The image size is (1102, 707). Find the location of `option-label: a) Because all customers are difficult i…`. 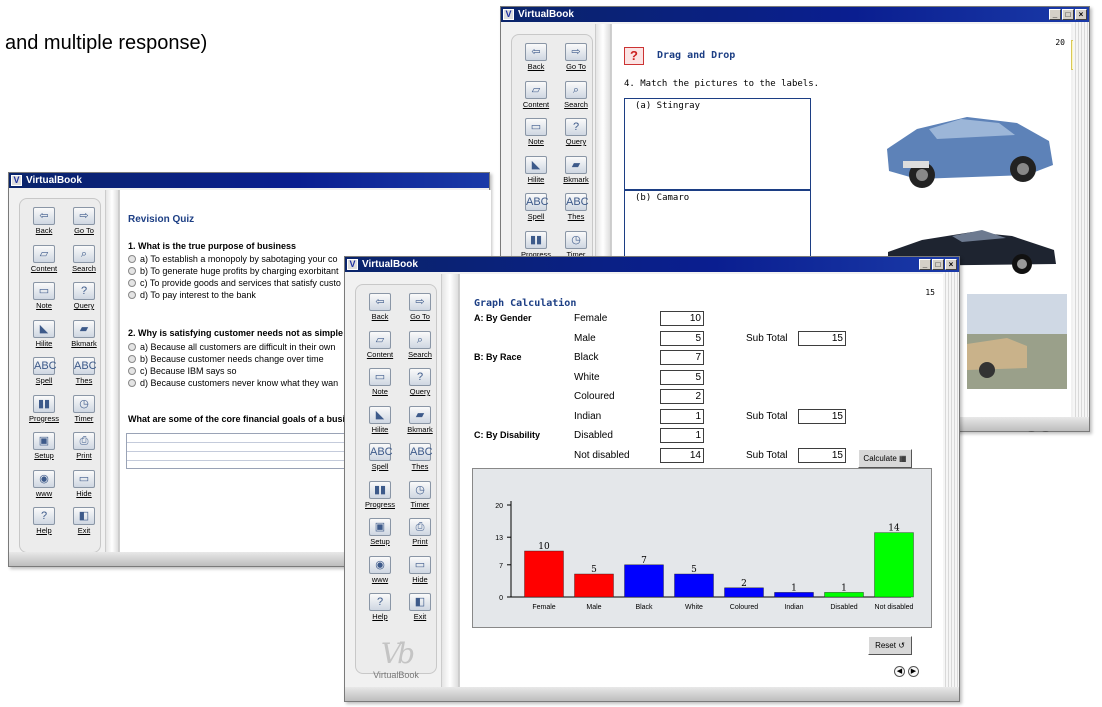

option-label: a) Because all customers are difficult i… is located at coordinates (238, 347).